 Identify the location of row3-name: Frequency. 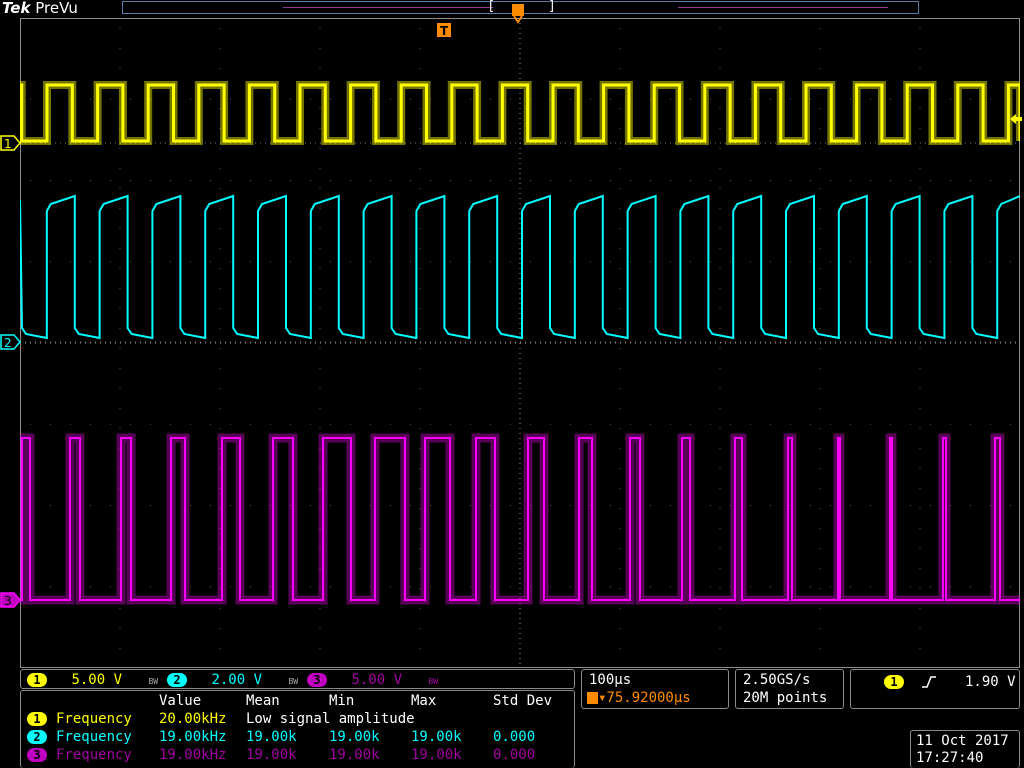
(94, 755).